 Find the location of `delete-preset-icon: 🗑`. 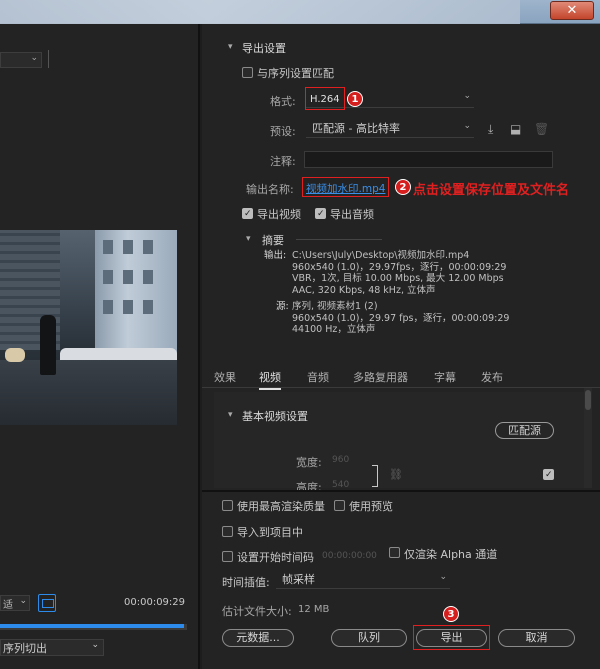

delete-preset-icon: 🗑 is located at coordinates (541, 129).